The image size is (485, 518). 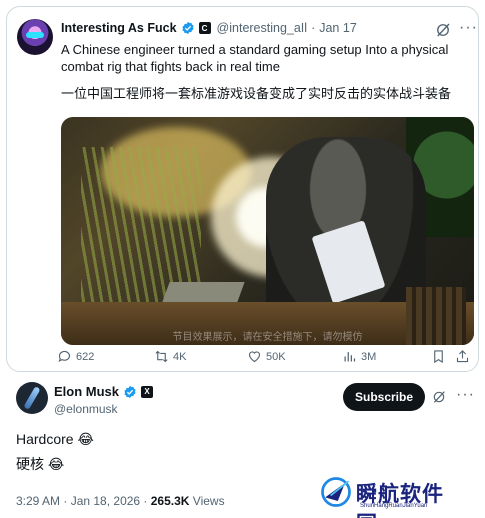 What do you see at coordinates (384, 397) in the screenshot?
I see `subscribe-button: Subscribe` at bounding box center [384, 397].